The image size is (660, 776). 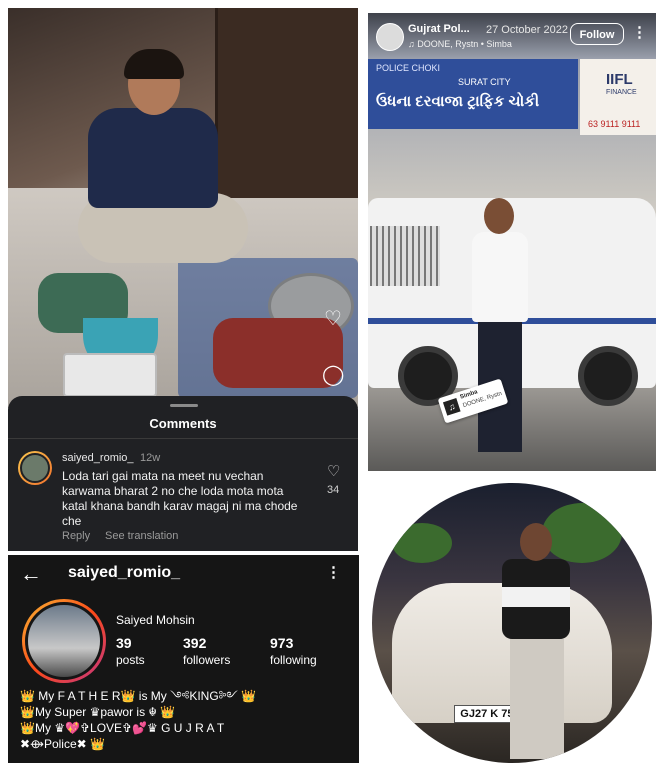 I want to click on sign-top-text: POLICE CHOKI, so click(x=408, y=68).